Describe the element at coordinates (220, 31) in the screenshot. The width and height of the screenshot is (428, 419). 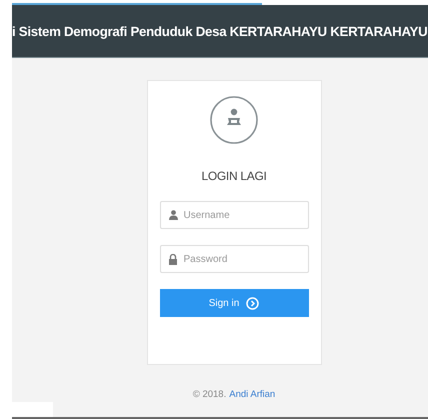
I see `page-title: i Sistem Demografi Penduduk Desa KERTARAHAYU KERTARAHAYU` at that location.